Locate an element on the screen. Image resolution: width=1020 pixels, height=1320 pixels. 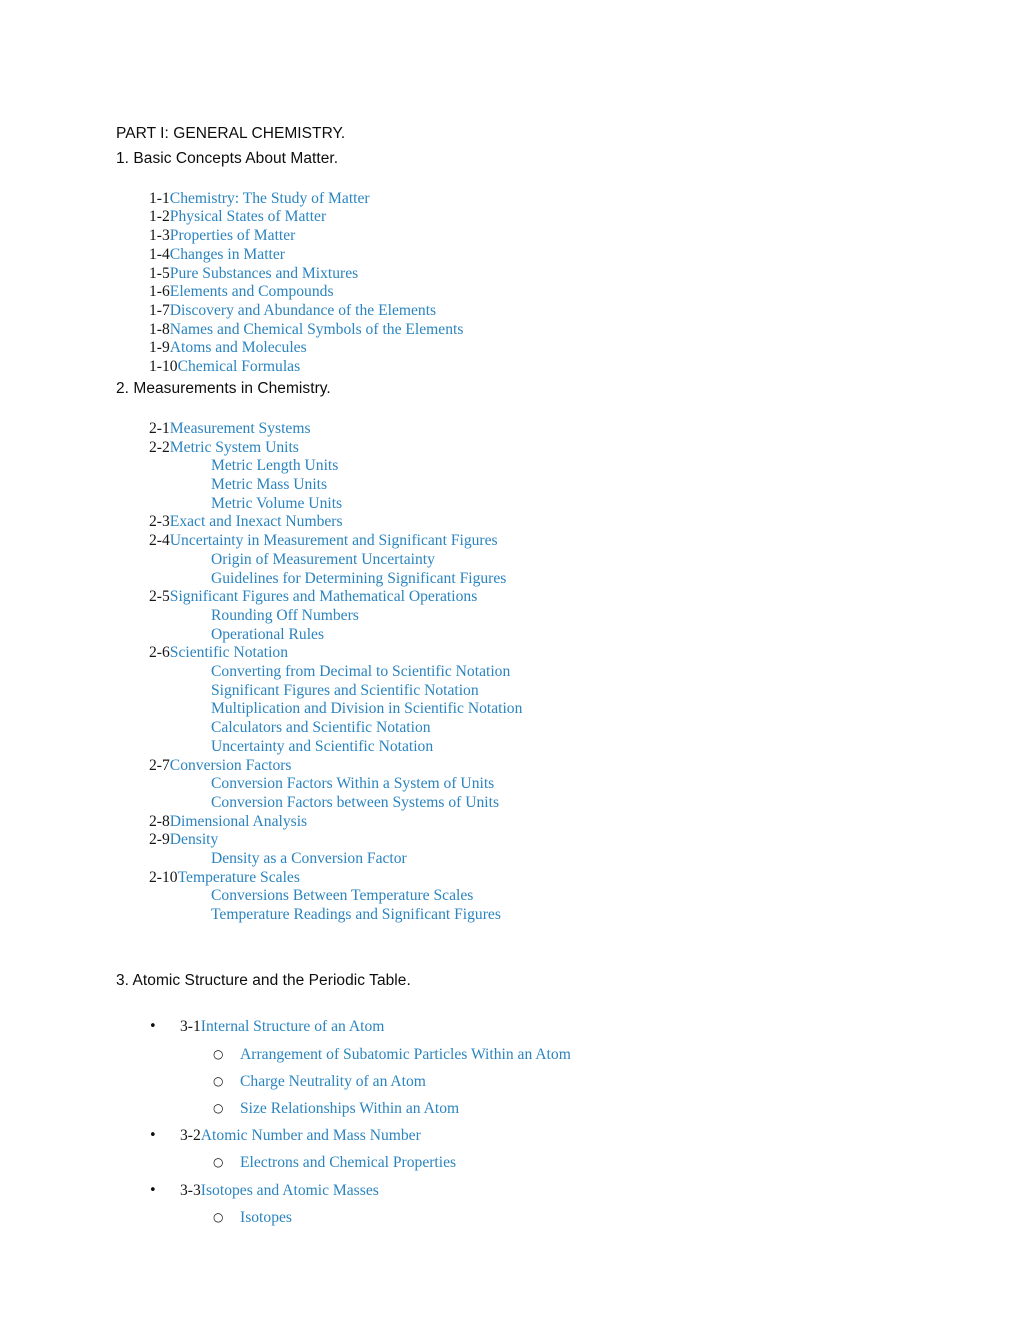
toc-entry-title: Conversion Factors is located at coordinates (231, 765).